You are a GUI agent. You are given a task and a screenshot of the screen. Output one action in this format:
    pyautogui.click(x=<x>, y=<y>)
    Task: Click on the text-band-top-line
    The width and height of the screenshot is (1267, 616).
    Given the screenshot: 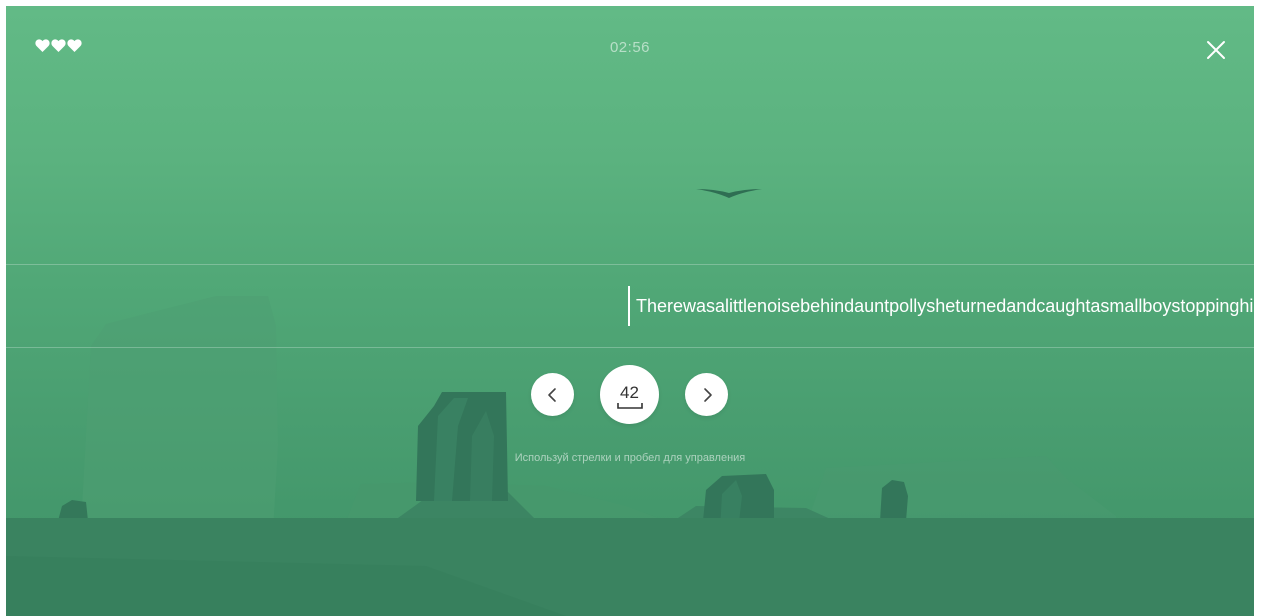 What is the action you would take?
    pyautogui.click(x=630, y=264)
    